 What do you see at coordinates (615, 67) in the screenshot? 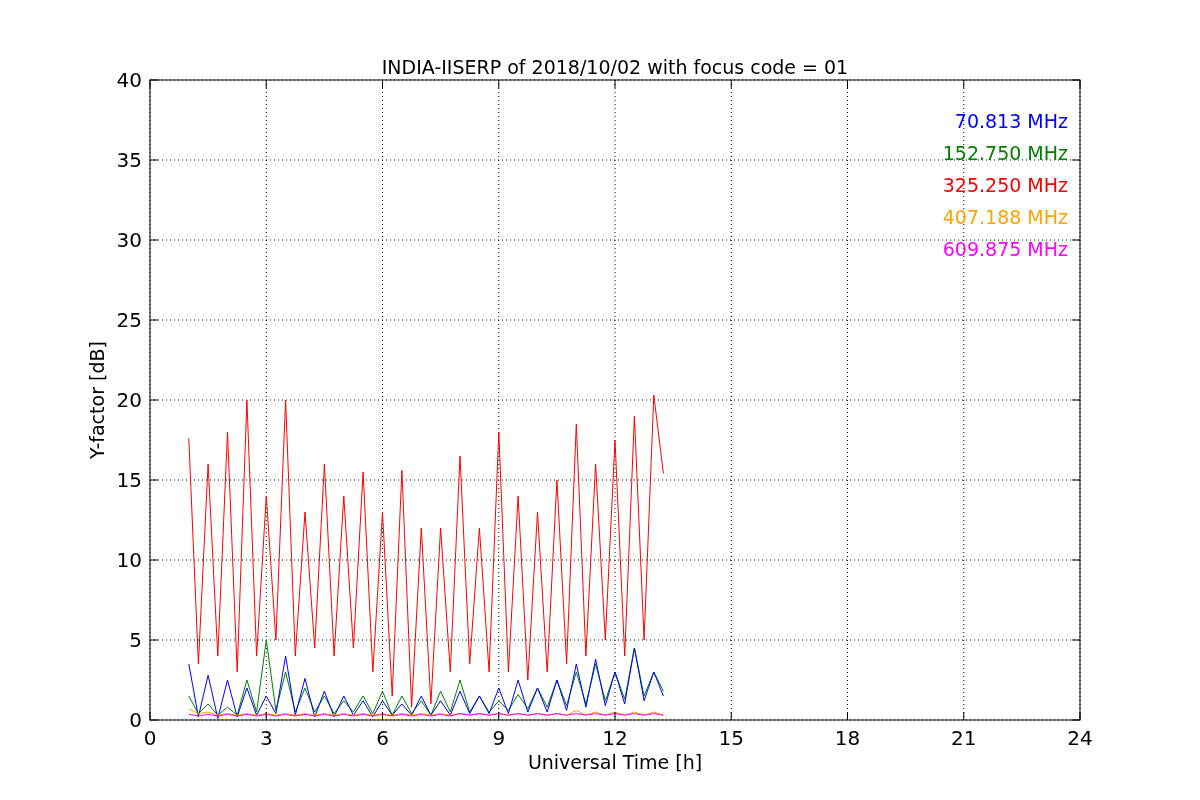
I see `chart-title: INDIA-IISERP of 2018/10/02 with focus code = 01` at bounding box center [615, 67].